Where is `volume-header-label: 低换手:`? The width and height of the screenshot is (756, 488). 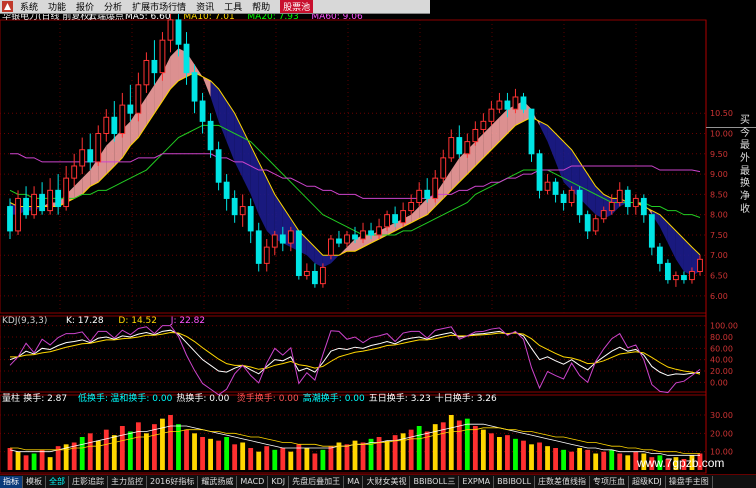
volume-header-label: 低换手: is located at coordinates (93, 398).